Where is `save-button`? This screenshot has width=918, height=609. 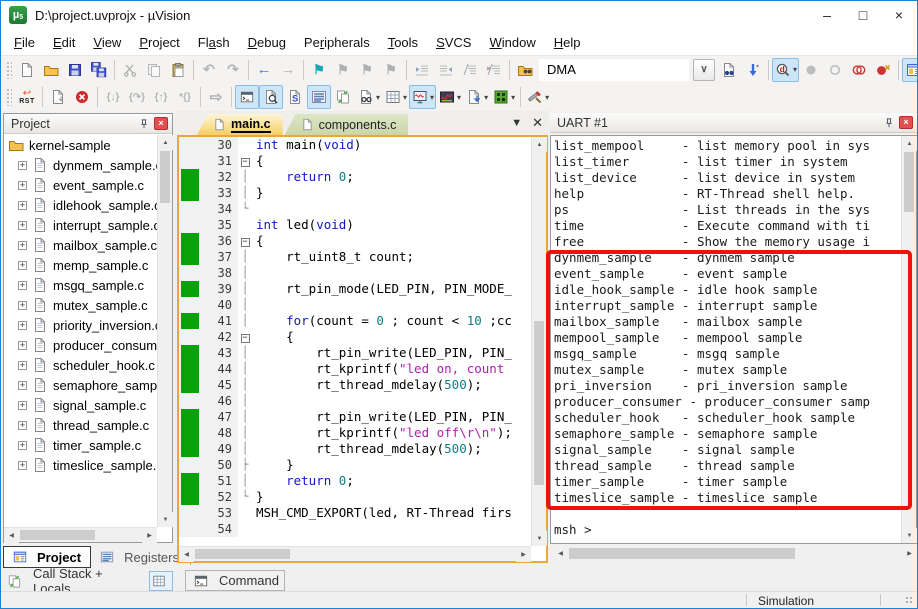 save-button is located at coordinates (75, 70).